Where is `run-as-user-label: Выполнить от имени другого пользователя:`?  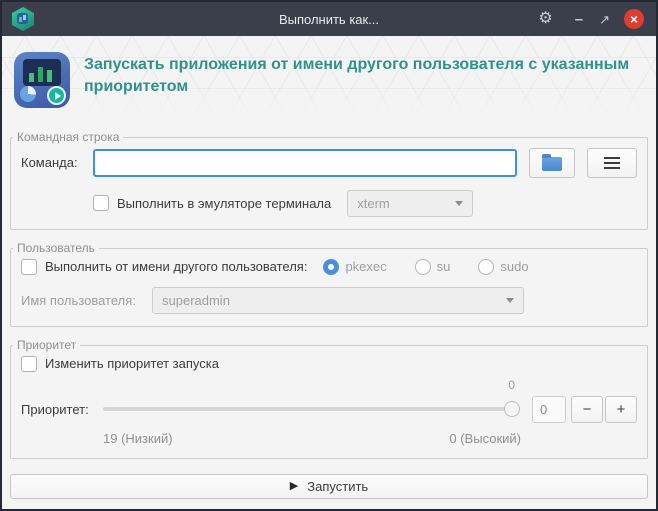
run-as-user-label: Выполнить от имени другого пользователя: is located at coordinates (176, 267).